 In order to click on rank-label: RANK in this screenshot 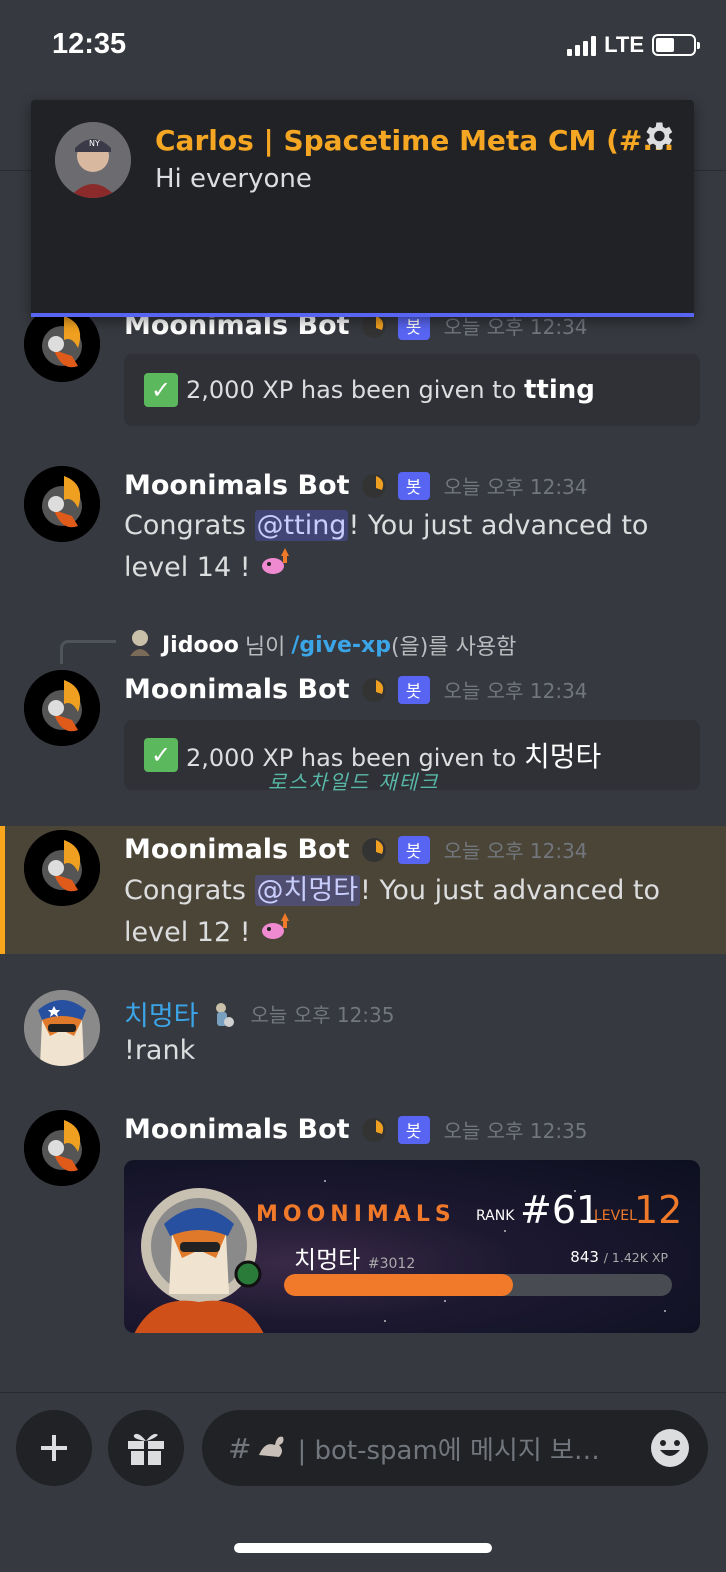, I will do `click(495, 1216)`.